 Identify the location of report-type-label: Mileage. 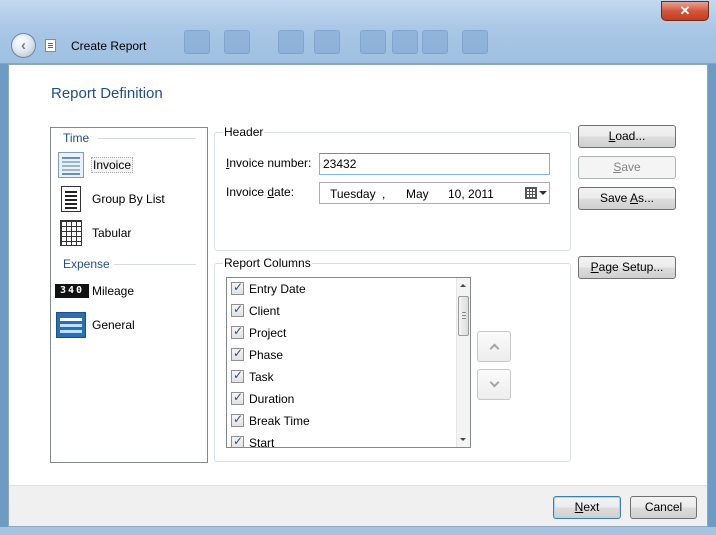
(113, 291).